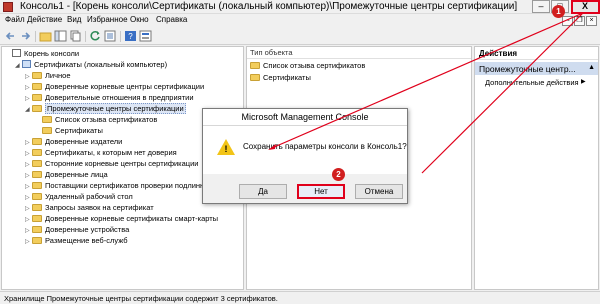  I want to click on copy-icon, so click(75, 36).